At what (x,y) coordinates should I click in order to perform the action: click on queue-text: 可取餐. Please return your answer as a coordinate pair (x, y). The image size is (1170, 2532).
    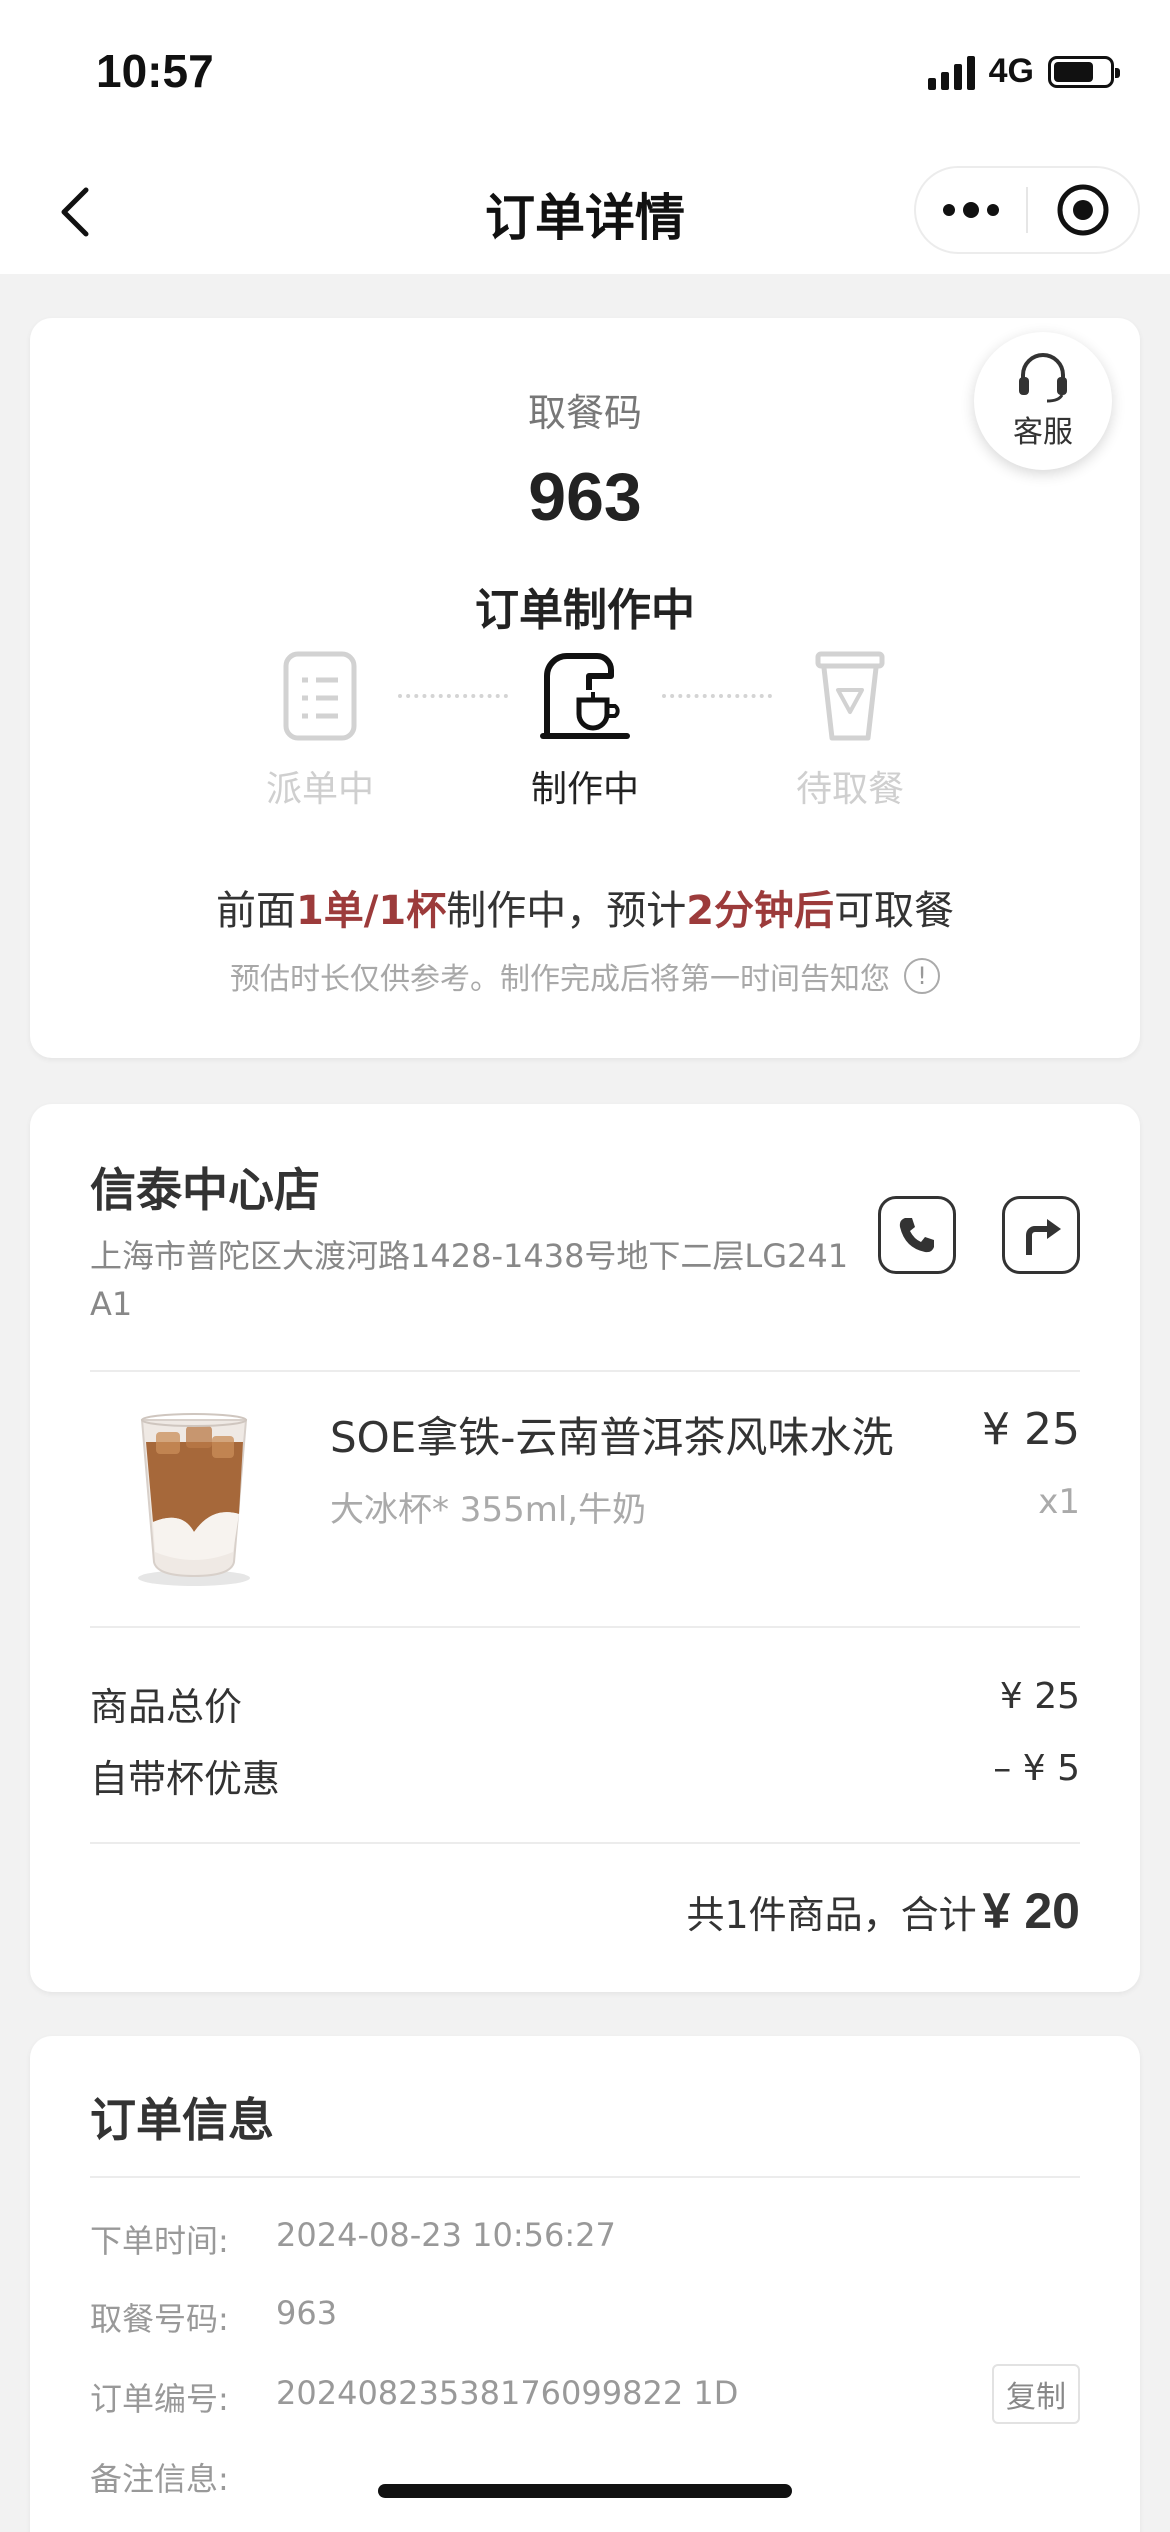
    Looking at the image, I should click on (894, 911).